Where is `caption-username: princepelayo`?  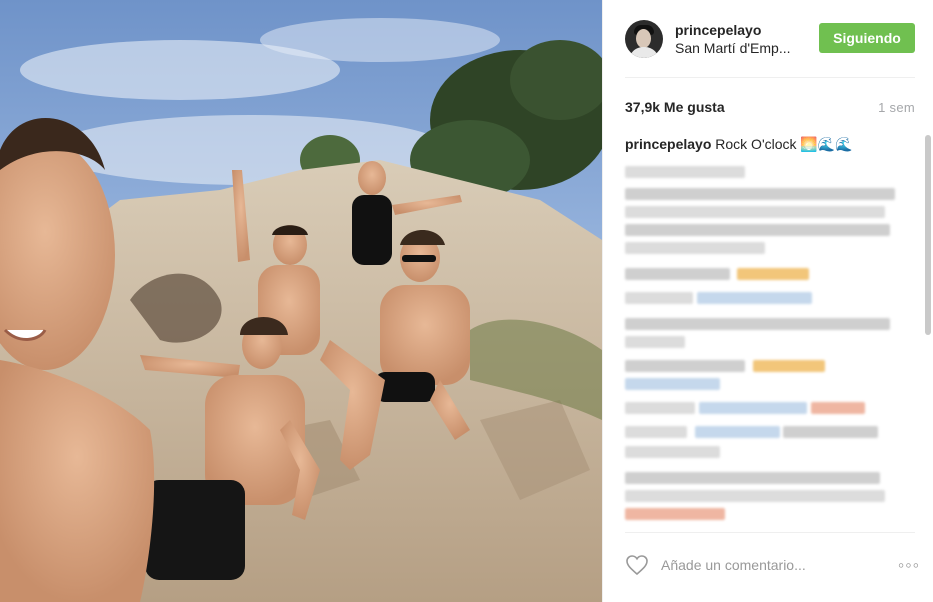
caption-username: princepelayo is located at coordinates (668, 144).